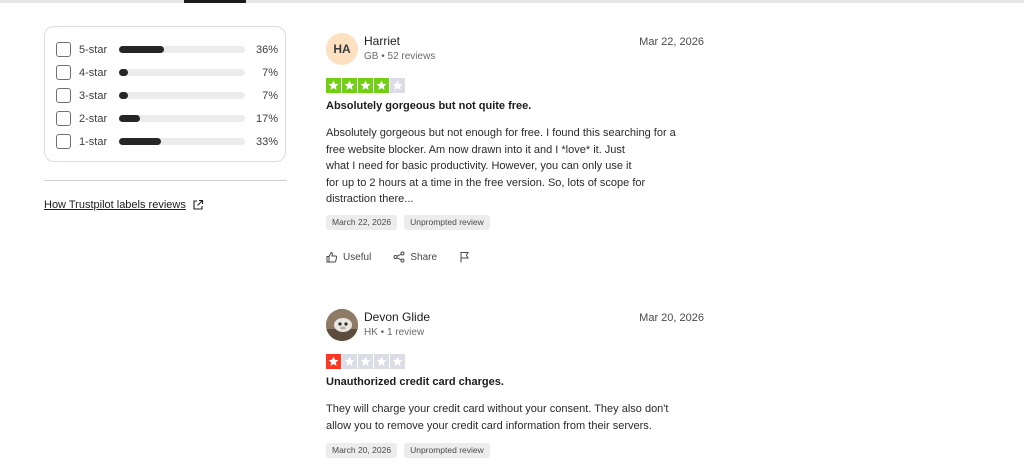 The image size is (1024, 473). I want to click on useful-label: Useful, so click(357, 257).